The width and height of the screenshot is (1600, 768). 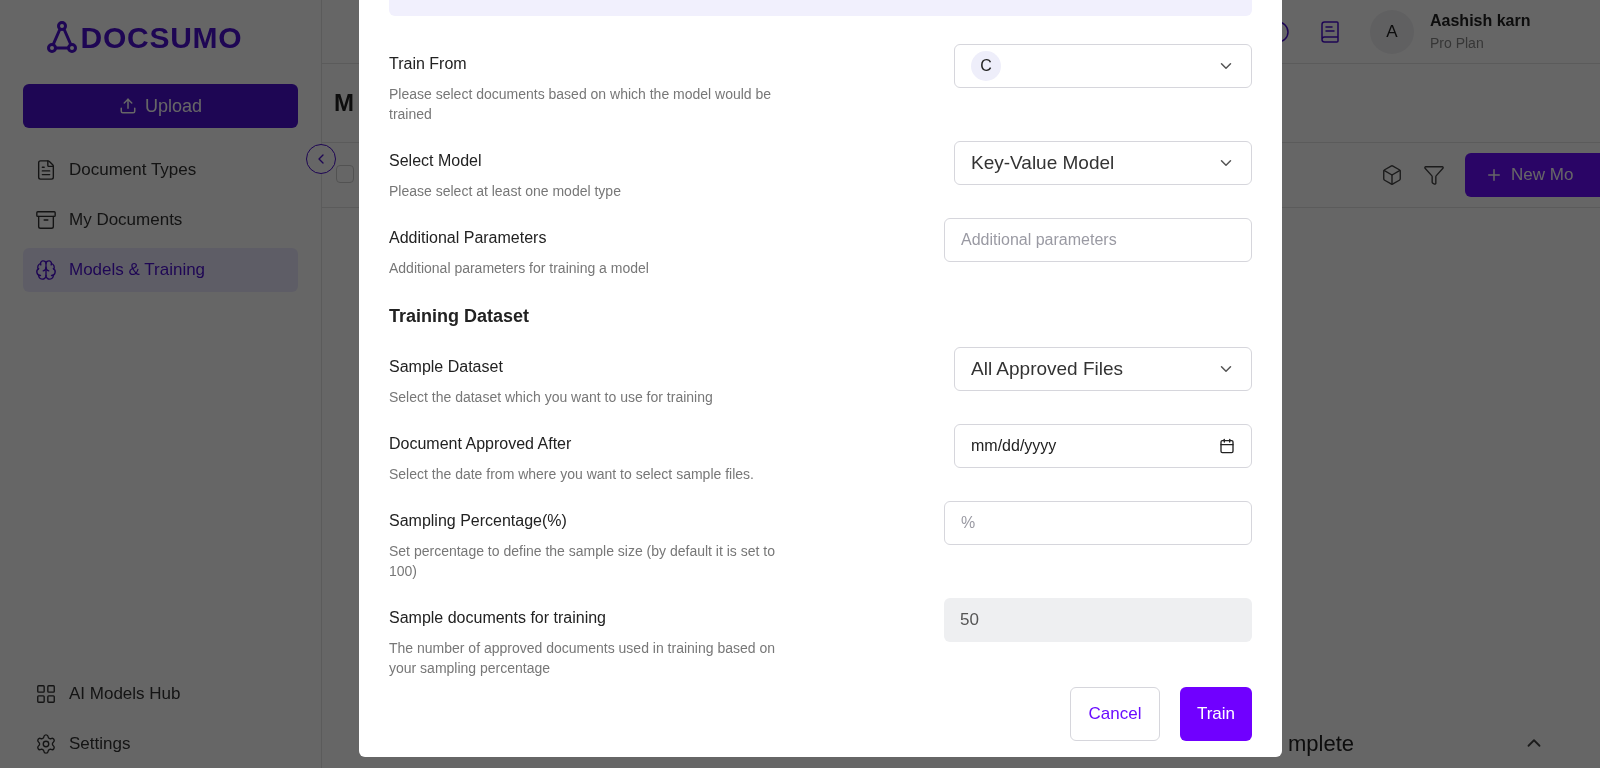 What do you see at coordinates (428, 64) in the screenshot?
I see `field-label: Train From` at bounding box center [428, 64].